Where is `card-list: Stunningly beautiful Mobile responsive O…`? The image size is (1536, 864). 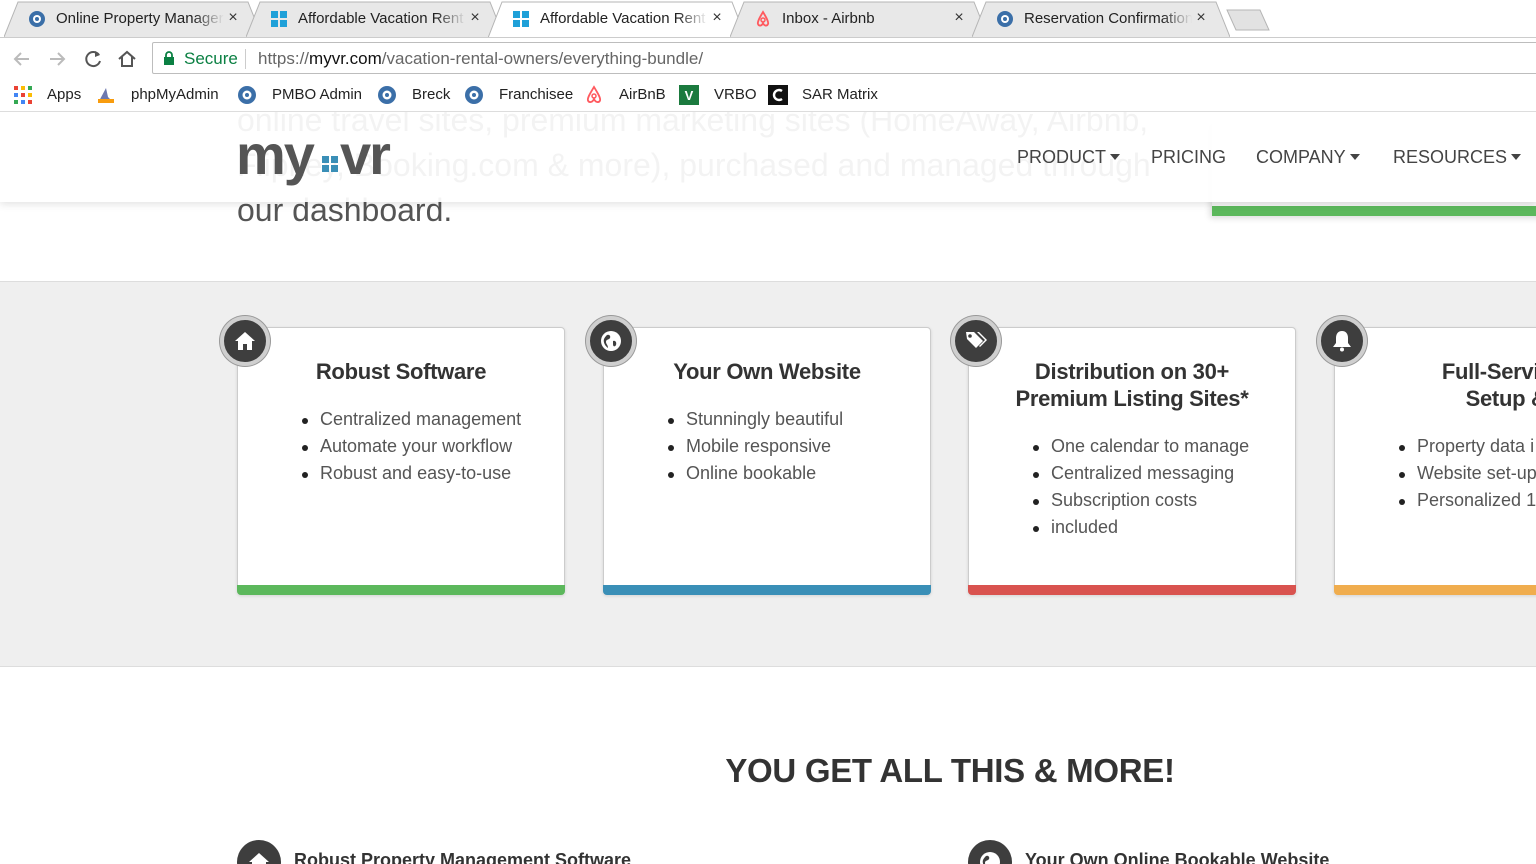
card-list: Stunningly beautiful Mobile responsive O… is located at coordinates (755, 446).